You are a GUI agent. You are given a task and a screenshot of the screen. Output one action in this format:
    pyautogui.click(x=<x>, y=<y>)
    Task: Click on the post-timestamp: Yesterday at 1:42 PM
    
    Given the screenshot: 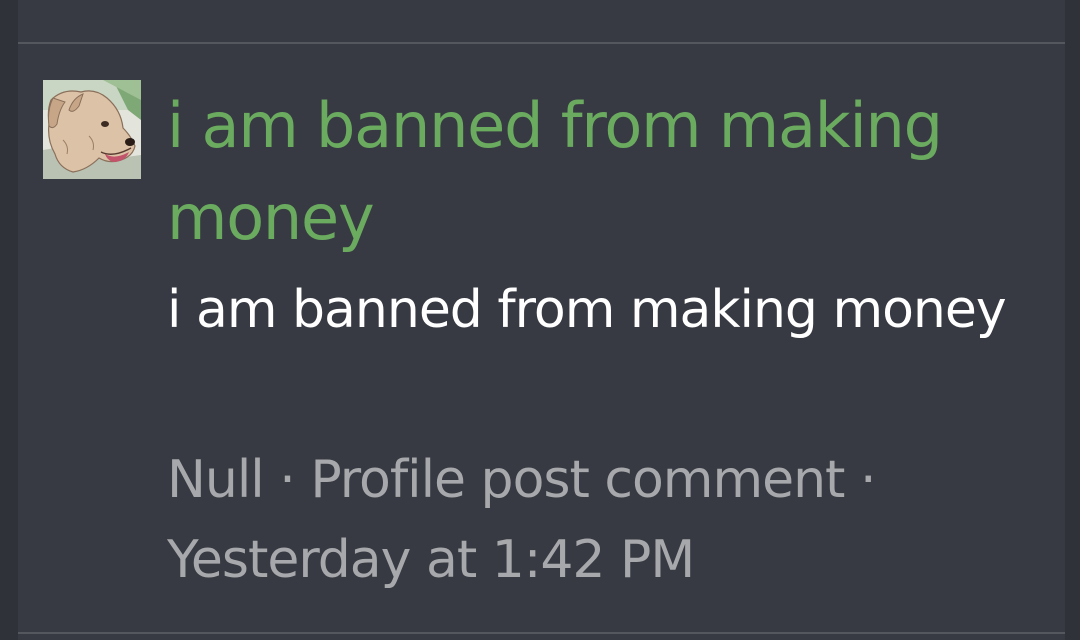 What is the action you would take?
    pyautogui.click(x=431, y=560)
    